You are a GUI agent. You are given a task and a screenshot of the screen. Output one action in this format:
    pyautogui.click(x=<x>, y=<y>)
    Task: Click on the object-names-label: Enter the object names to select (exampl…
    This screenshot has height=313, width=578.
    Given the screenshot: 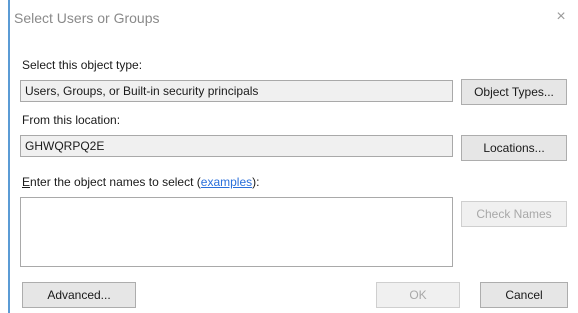 What is the action you would take?
    pyautogui.click(x=140, y=182)
    